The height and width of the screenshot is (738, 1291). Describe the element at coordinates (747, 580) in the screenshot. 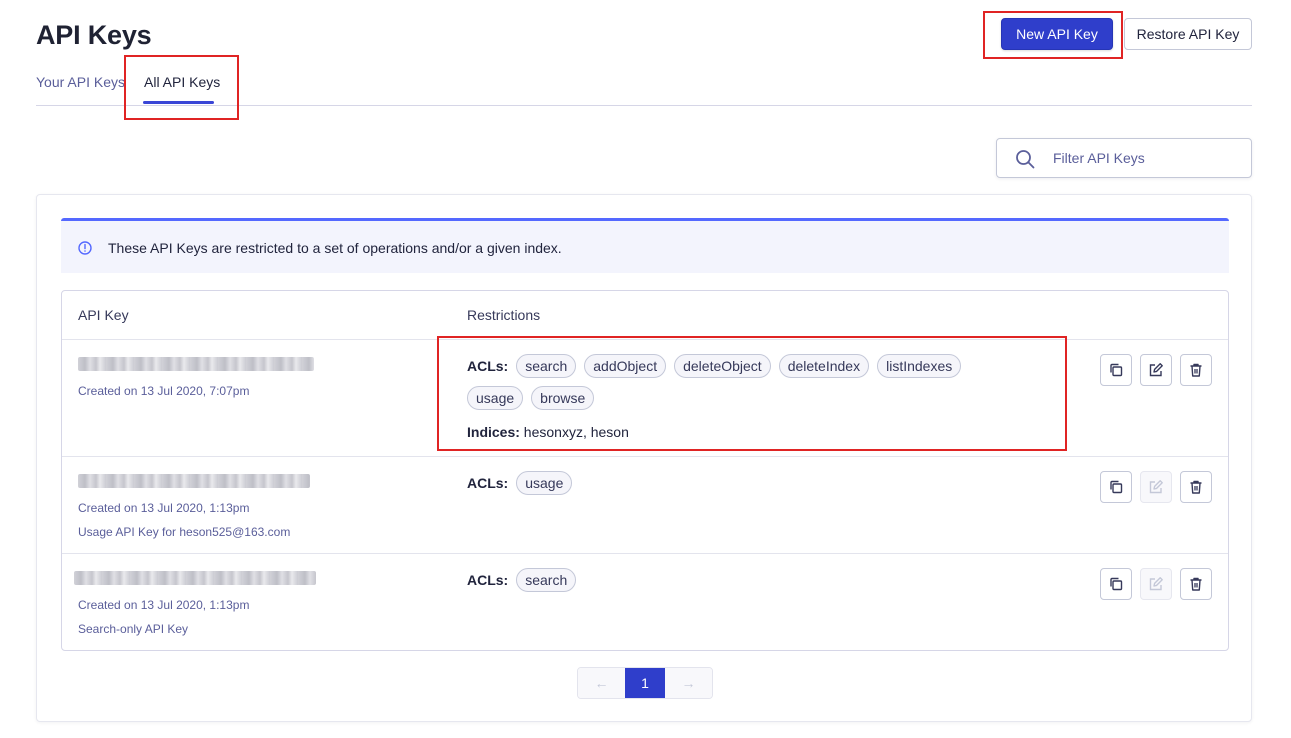

I see `acl-list: ACLs: search` at that location.